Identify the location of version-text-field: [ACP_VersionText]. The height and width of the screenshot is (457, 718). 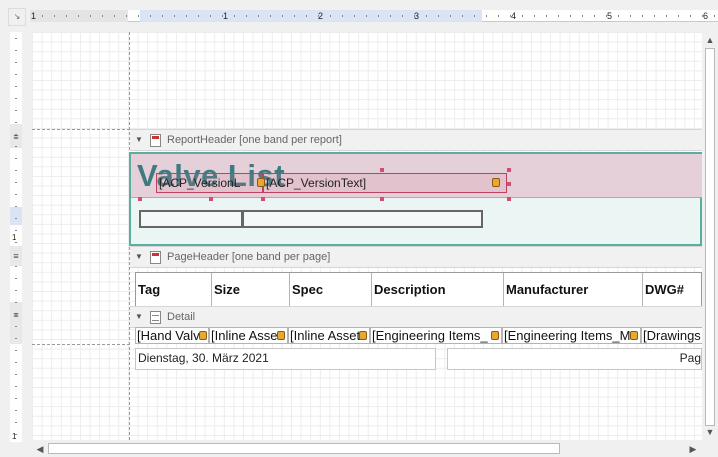
(385, 183).